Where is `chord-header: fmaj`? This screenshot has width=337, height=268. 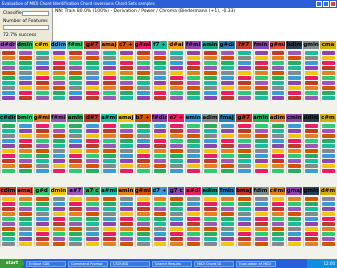
chord-header: fmaj is located at coordinates (226, 118).